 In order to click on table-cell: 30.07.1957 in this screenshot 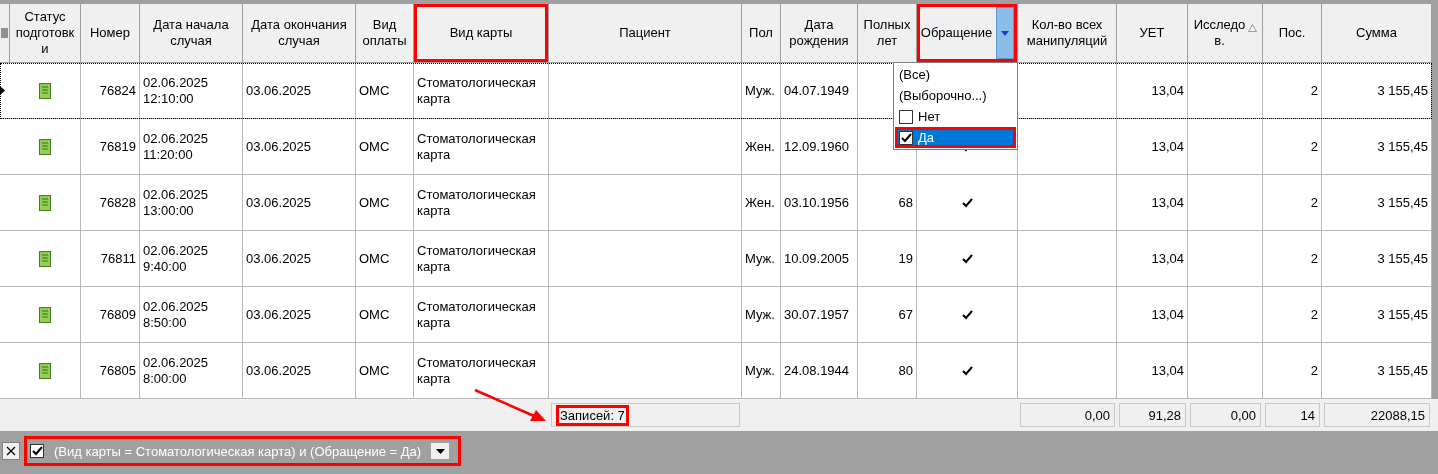, I will do `click(819, 314)`.